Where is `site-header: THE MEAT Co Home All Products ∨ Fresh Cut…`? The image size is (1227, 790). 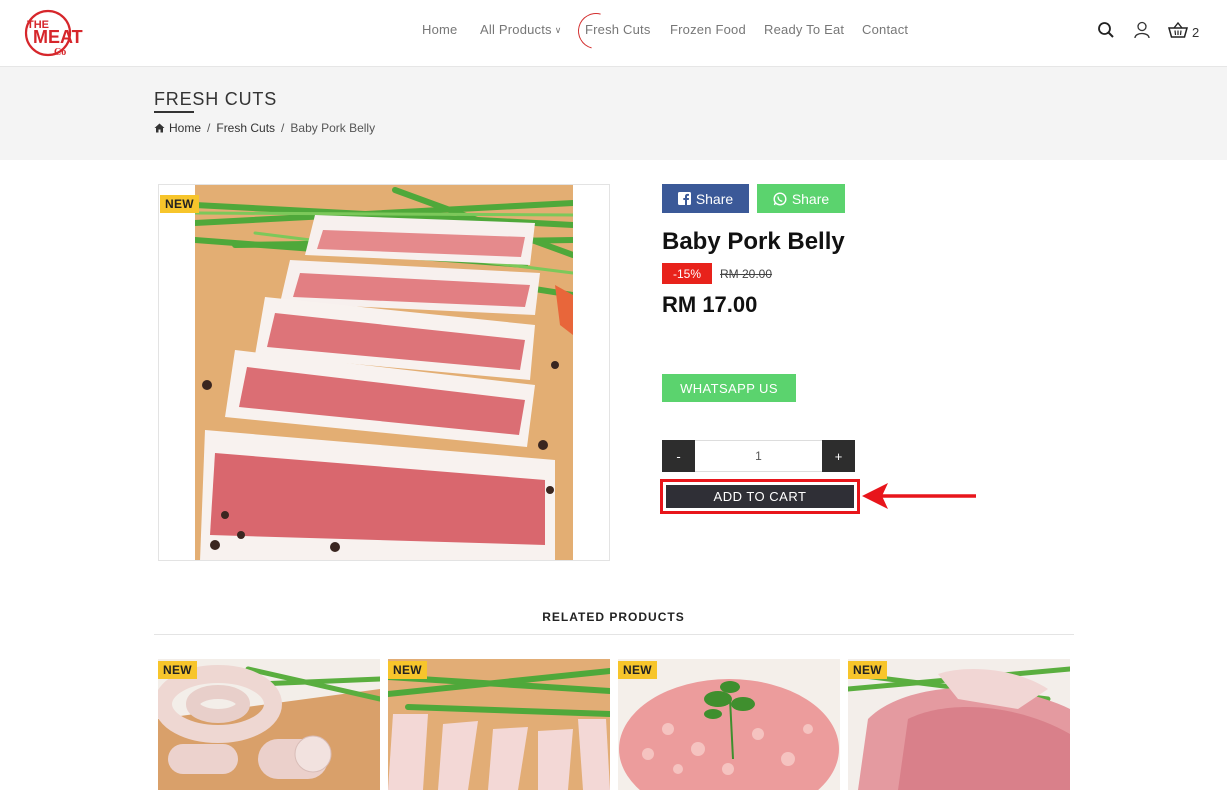
site-header: THE MEAT Co Home All Products ∨ Fresh Cut… is located at coordinates (613, 33).